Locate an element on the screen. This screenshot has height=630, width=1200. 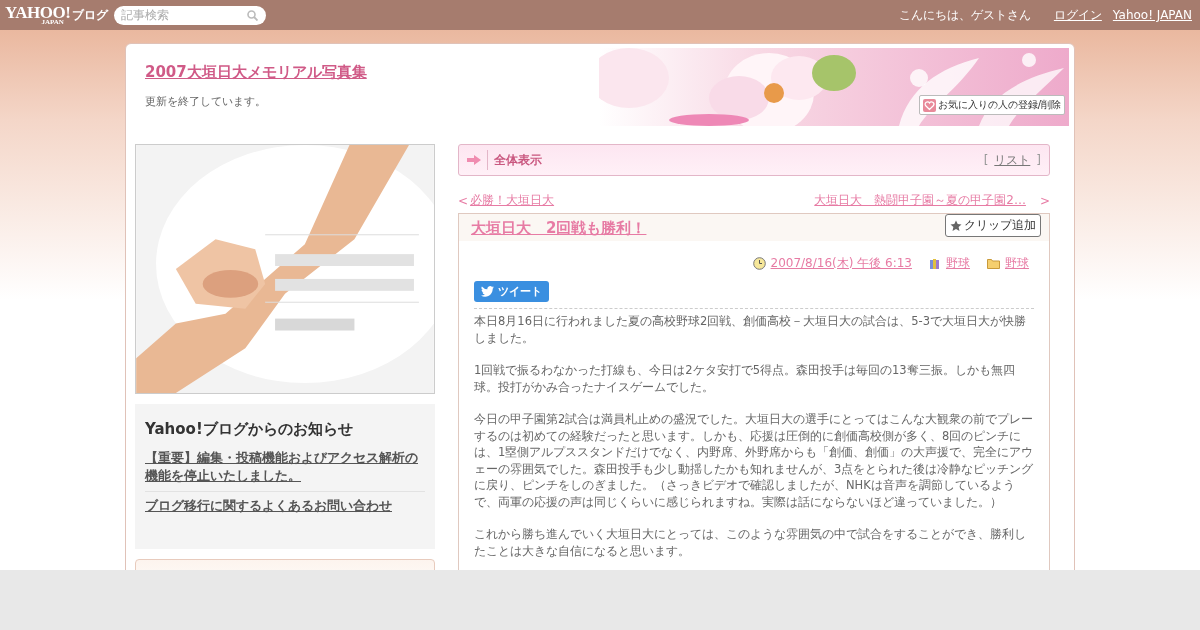
notice-link: 【重要】編集・投稿機能およびアクセス解析の機能を停止いたしました。 is located at coordinates (285, 468).